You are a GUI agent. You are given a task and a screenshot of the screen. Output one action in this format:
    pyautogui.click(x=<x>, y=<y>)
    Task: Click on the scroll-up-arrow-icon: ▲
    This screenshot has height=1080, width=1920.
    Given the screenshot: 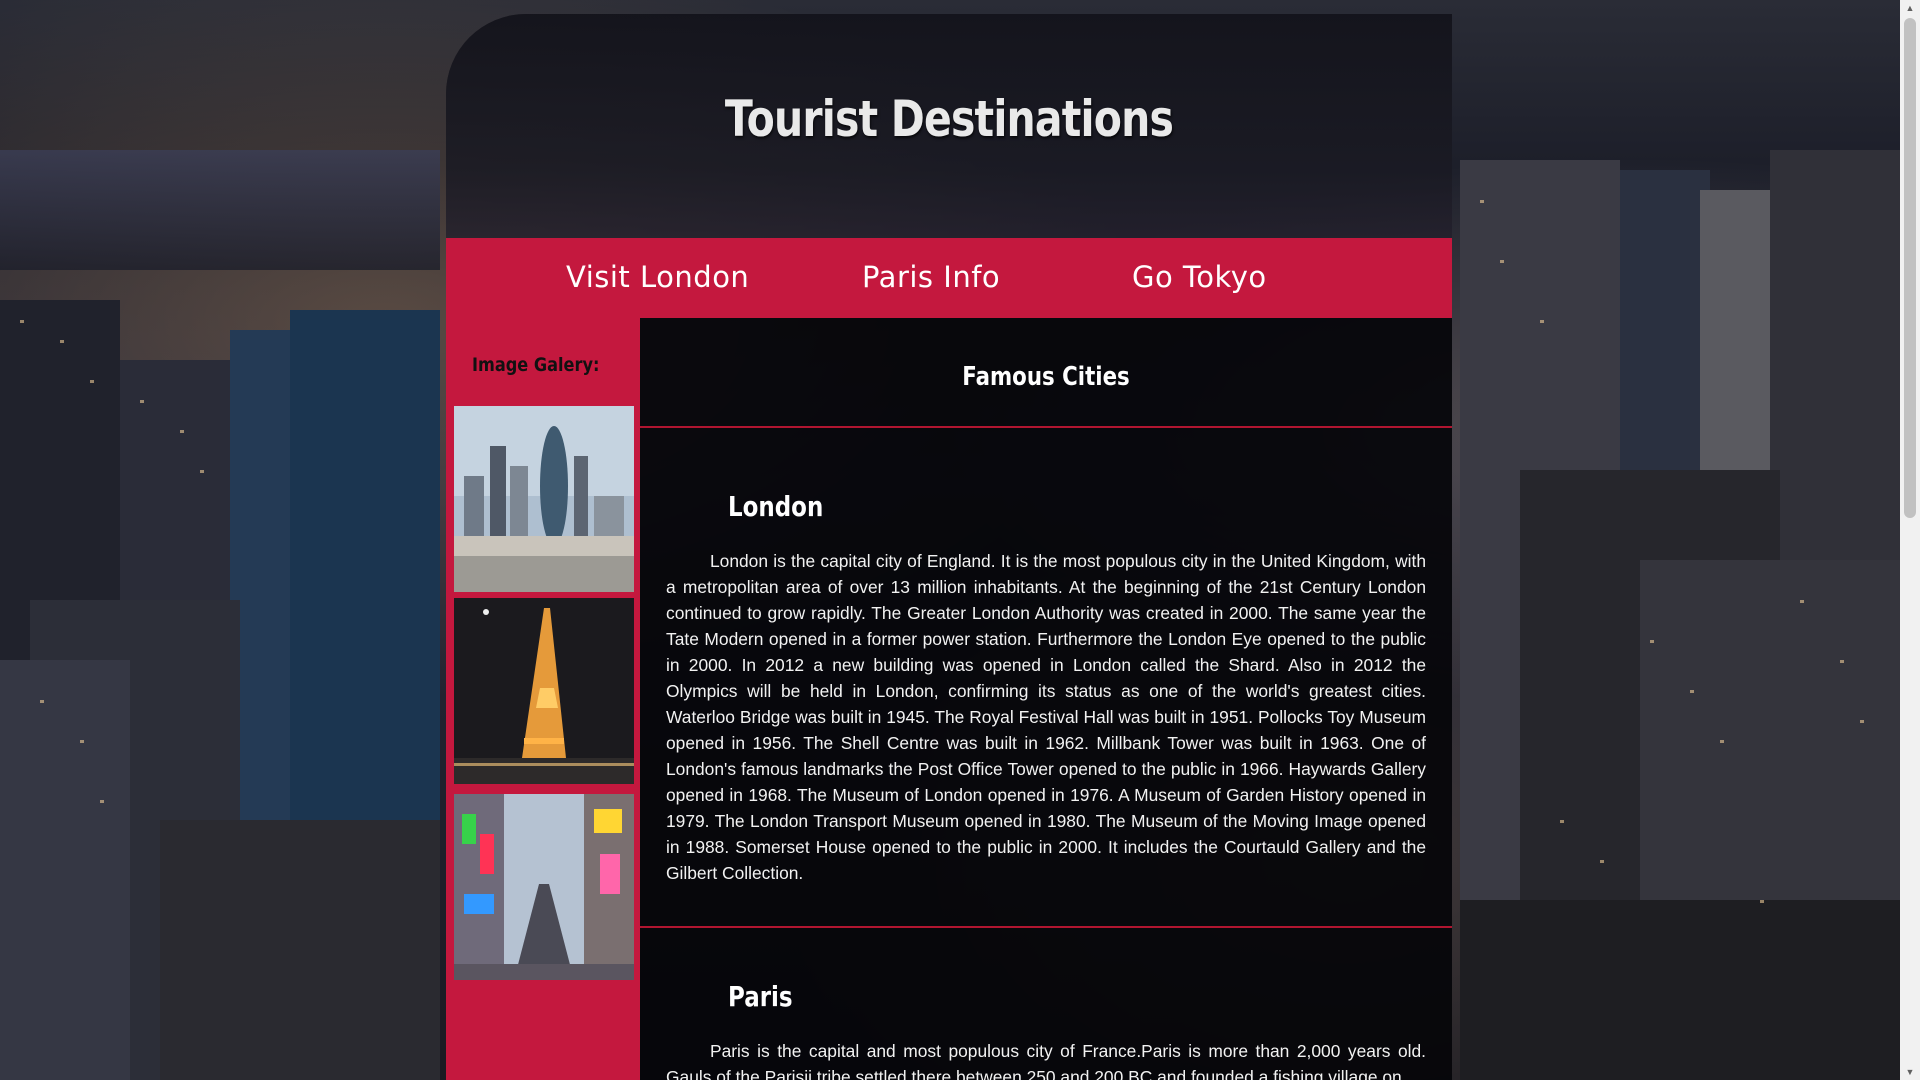 What is the action you would take?
    pyautogui.click(x=1910, y=8)
    